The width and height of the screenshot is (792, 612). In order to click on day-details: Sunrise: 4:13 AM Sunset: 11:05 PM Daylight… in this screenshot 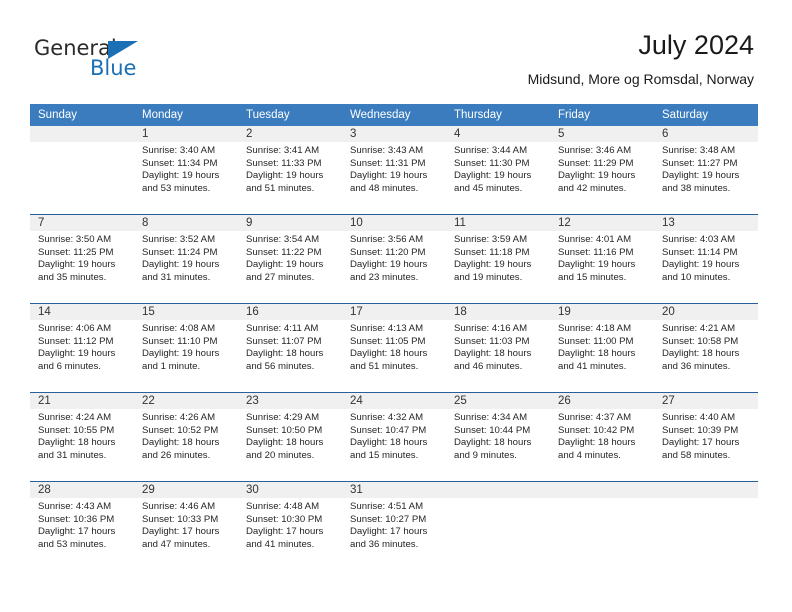, I will do `click(394, 346)`.